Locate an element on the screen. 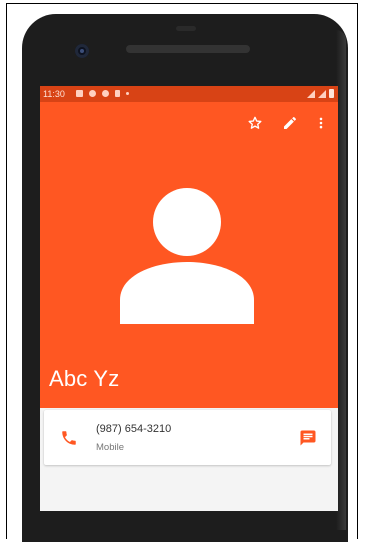 The width and height of the screenshot is (366, 542). cell-signal-icon is located at coordinates (322, 94).